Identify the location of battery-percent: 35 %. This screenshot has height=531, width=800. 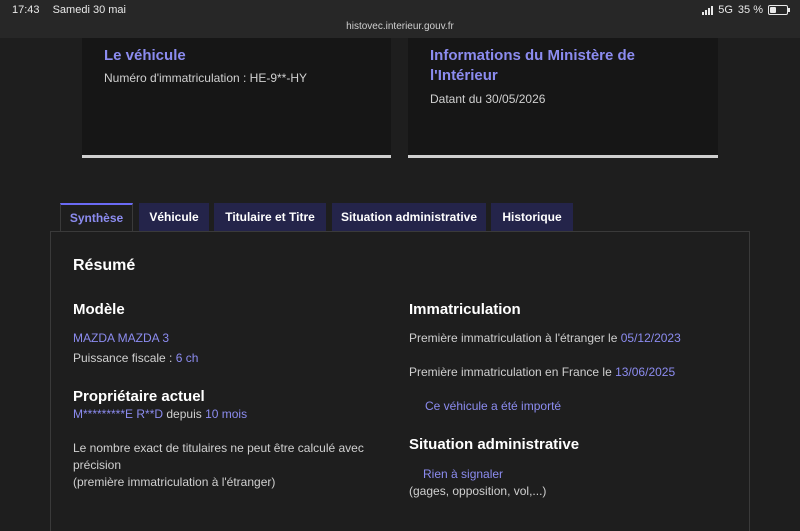
(750, 10).